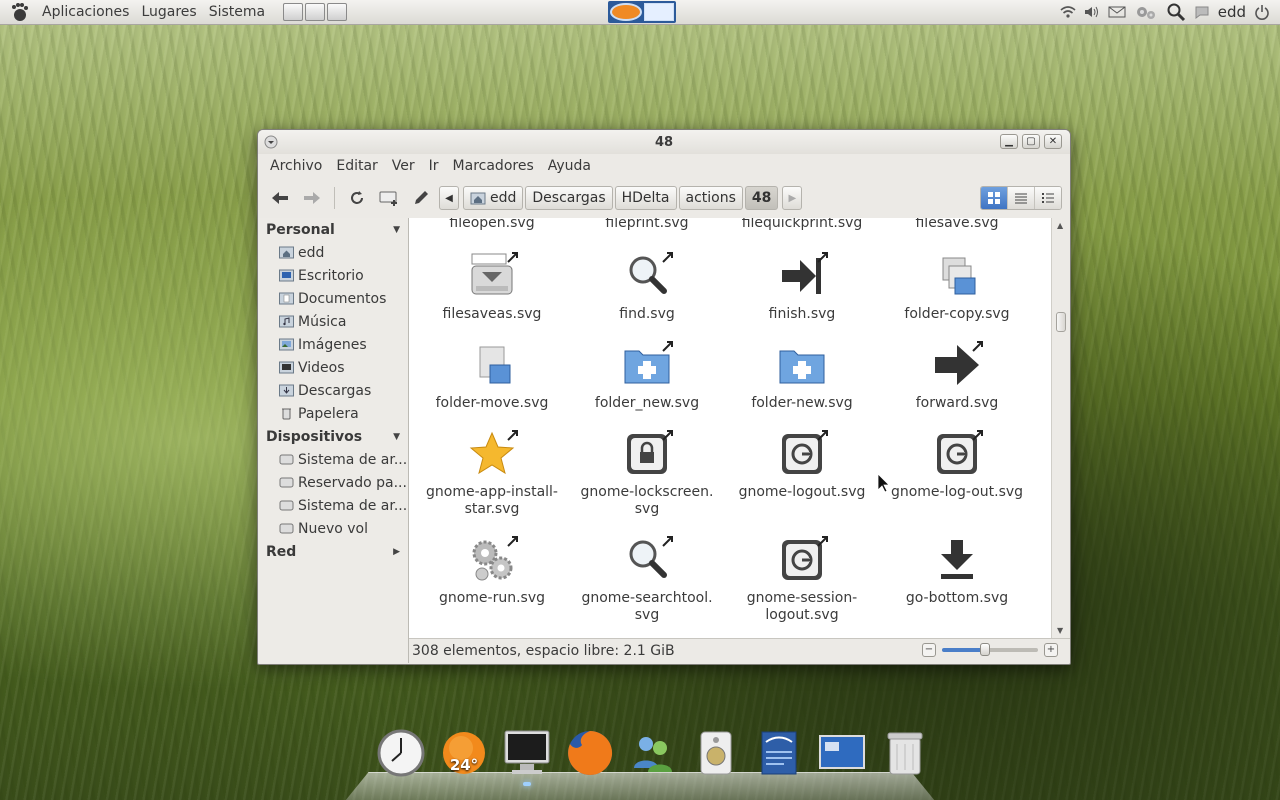 The height and width of the screenshot is (800, 1280). What do you see at coordinates (492, 571) in the screenshot?
I see `file-item: gnome-run.svg` at bounding box center [492, 571].